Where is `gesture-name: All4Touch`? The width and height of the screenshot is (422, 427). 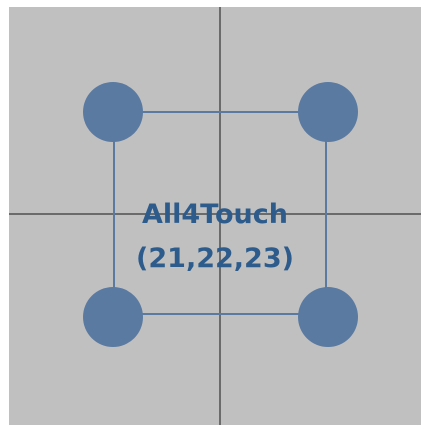
gesture-name: All4Touch is located at coordinates (215, 214).